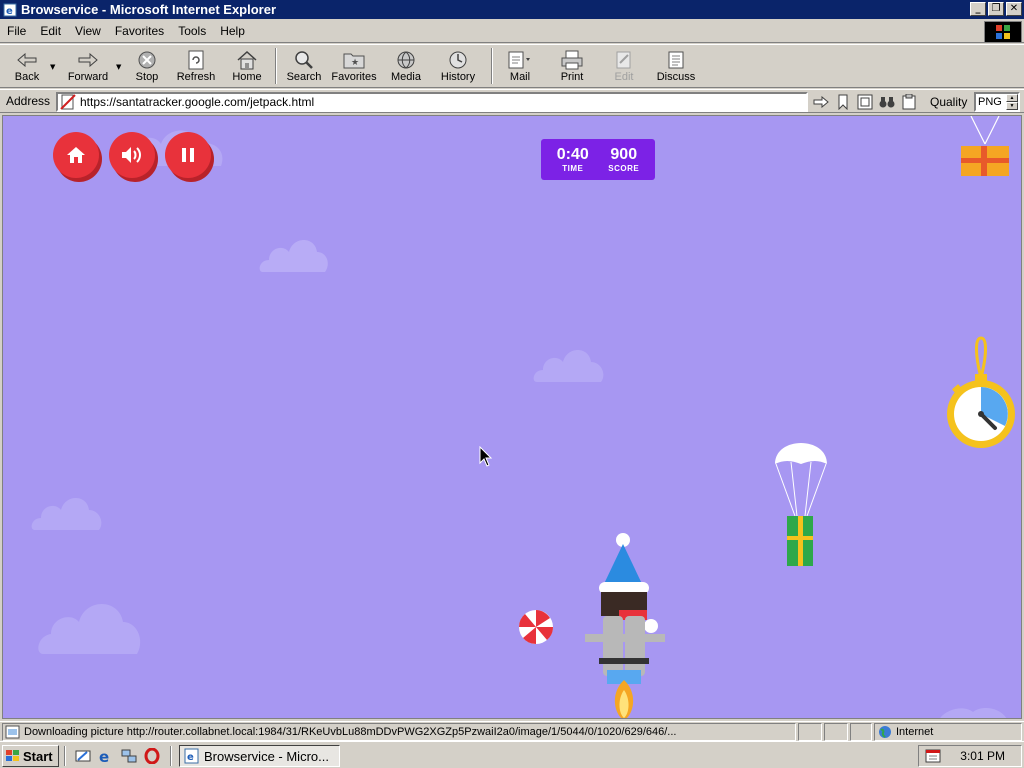 This screenshot has width=1024, height=768. I want to click on home-game-button, so click(76, 155).